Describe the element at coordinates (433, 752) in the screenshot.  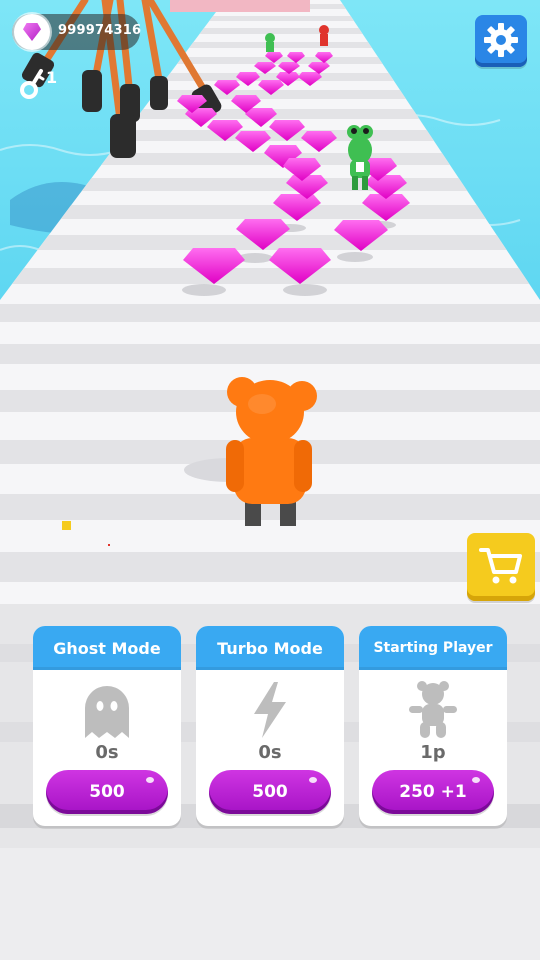
I see `starting-player-count: 1p` at that location.